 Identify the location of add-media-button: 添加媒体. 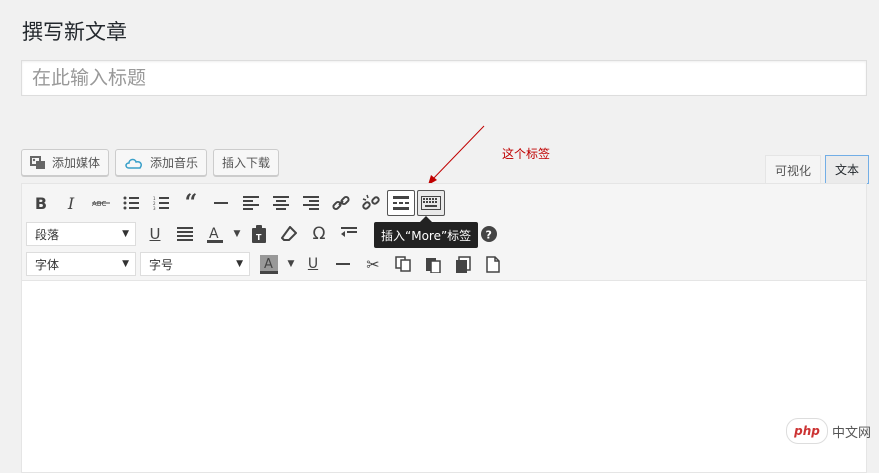
(65, 162).